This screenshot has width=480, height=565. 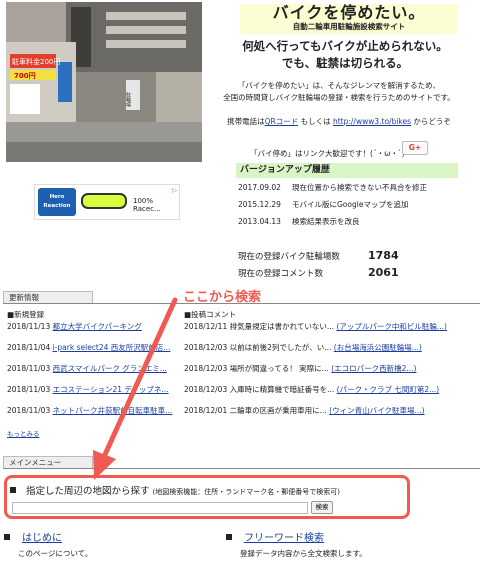 I want to click on search-button: 検索, so click(x=322, y=507).